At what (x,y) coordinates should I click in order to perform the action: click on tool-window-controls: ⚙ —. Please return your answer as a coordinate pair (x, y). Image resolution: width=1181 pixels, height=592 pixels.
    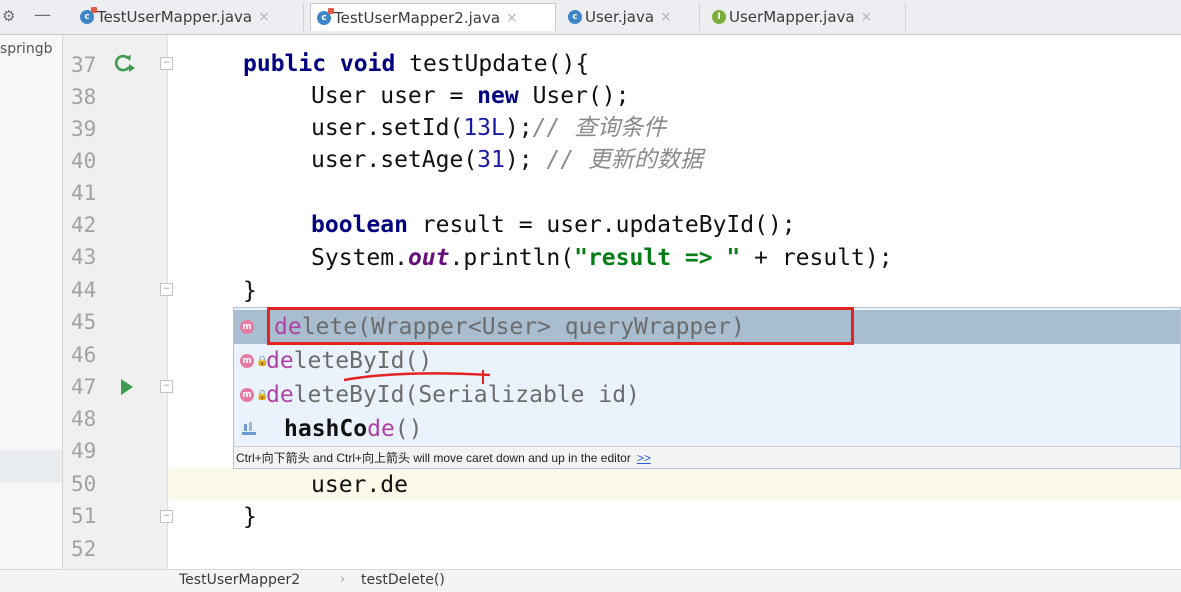
    Looking at the image, I should click on (31, 17).